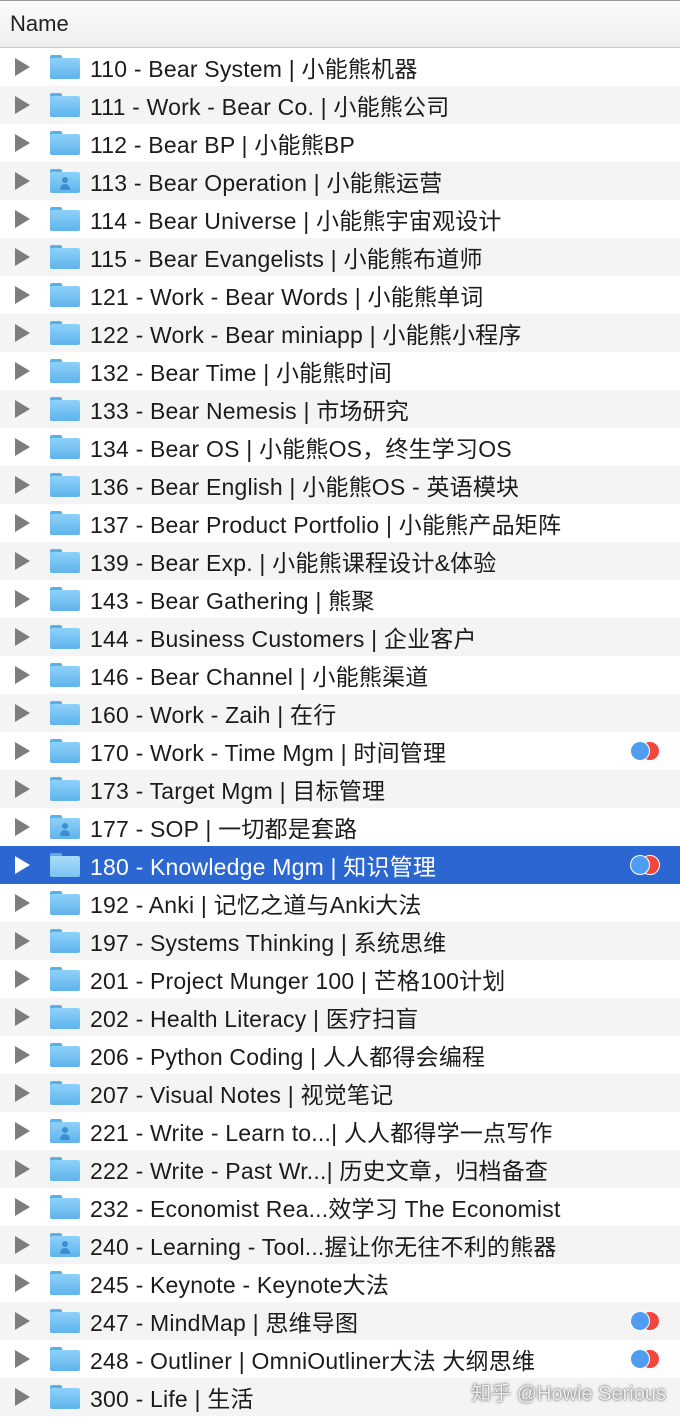 The image size is (680, 1420). Describe the element at coordinates (325, 1209) in the screenshot. I see `folder-name: 232 - Economist Rea...效学习 The Economist` at that location.